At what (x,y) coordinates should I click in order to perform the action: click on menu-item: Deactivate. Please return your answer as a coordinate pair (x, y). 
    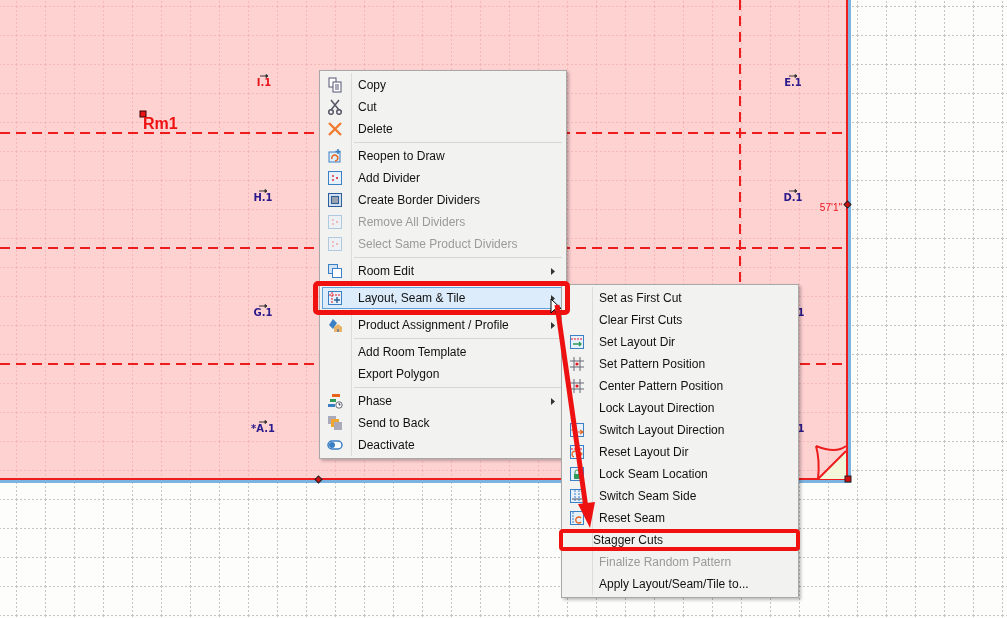
    Looking at the image, I should click on (443, 445).